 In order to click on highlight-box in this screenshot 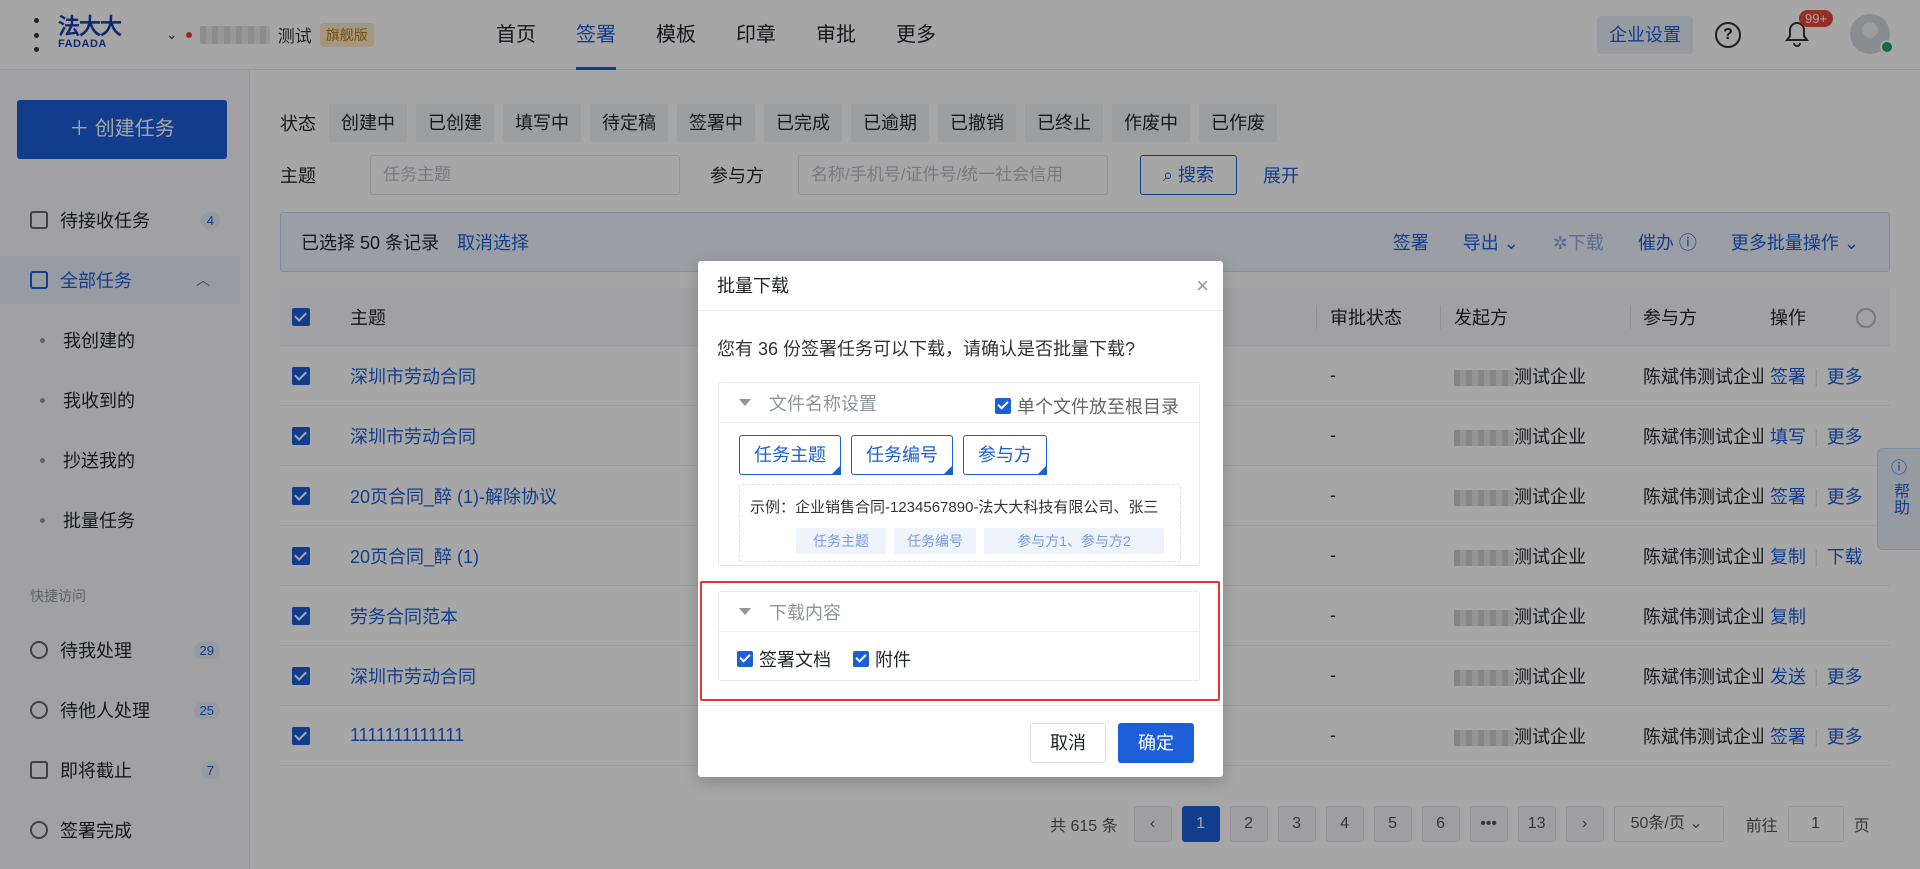, I will do `click(960, 641)`.